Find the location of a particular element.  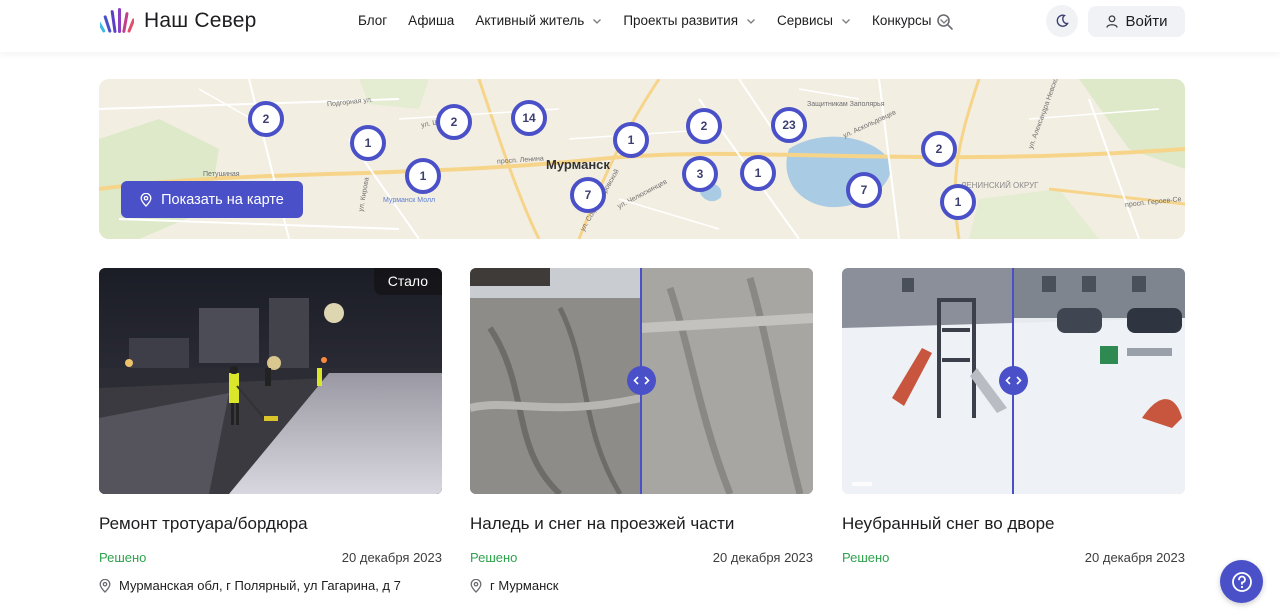

nav-label: Активный житель is located at coordinates (530, 20).